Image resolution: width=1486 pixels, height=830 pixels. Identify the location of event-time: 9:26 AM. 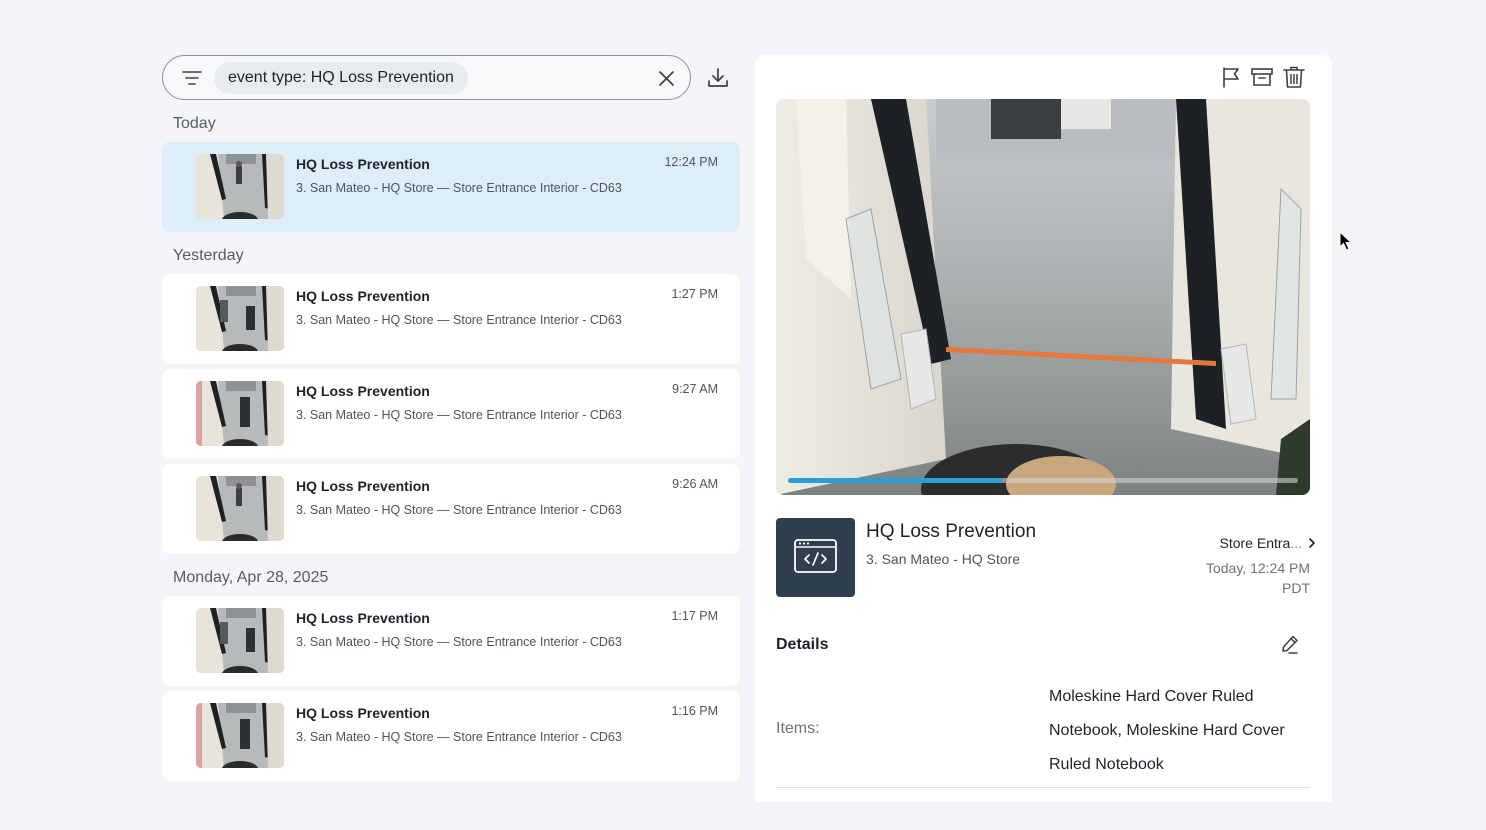
(695, 484).